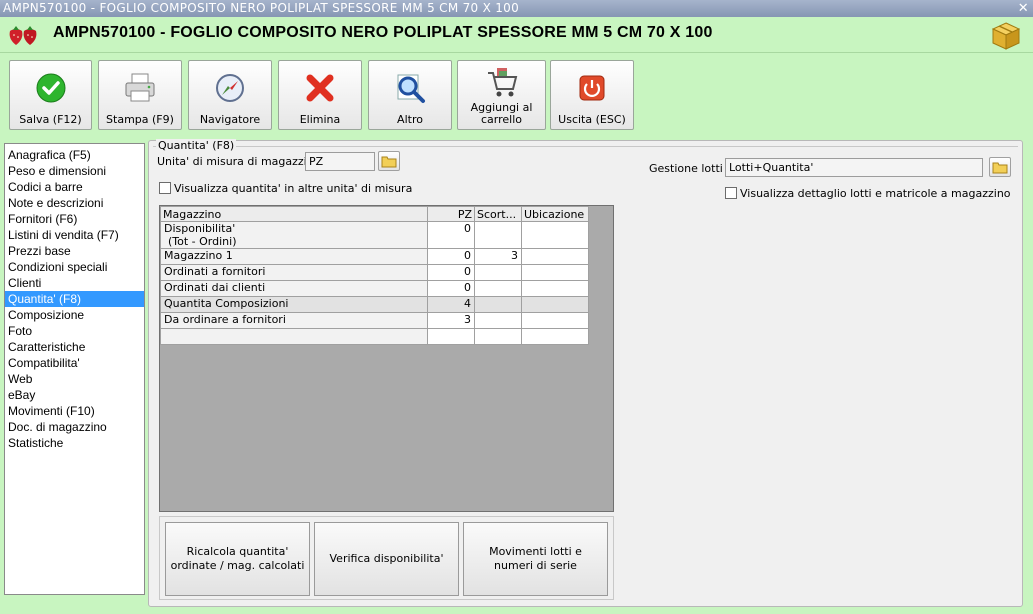 This screenshot has width=1033, height=614. Describe the element at coordinates (74, 395) in the screenshot. I see `sidebar-item: eBay` at that location.